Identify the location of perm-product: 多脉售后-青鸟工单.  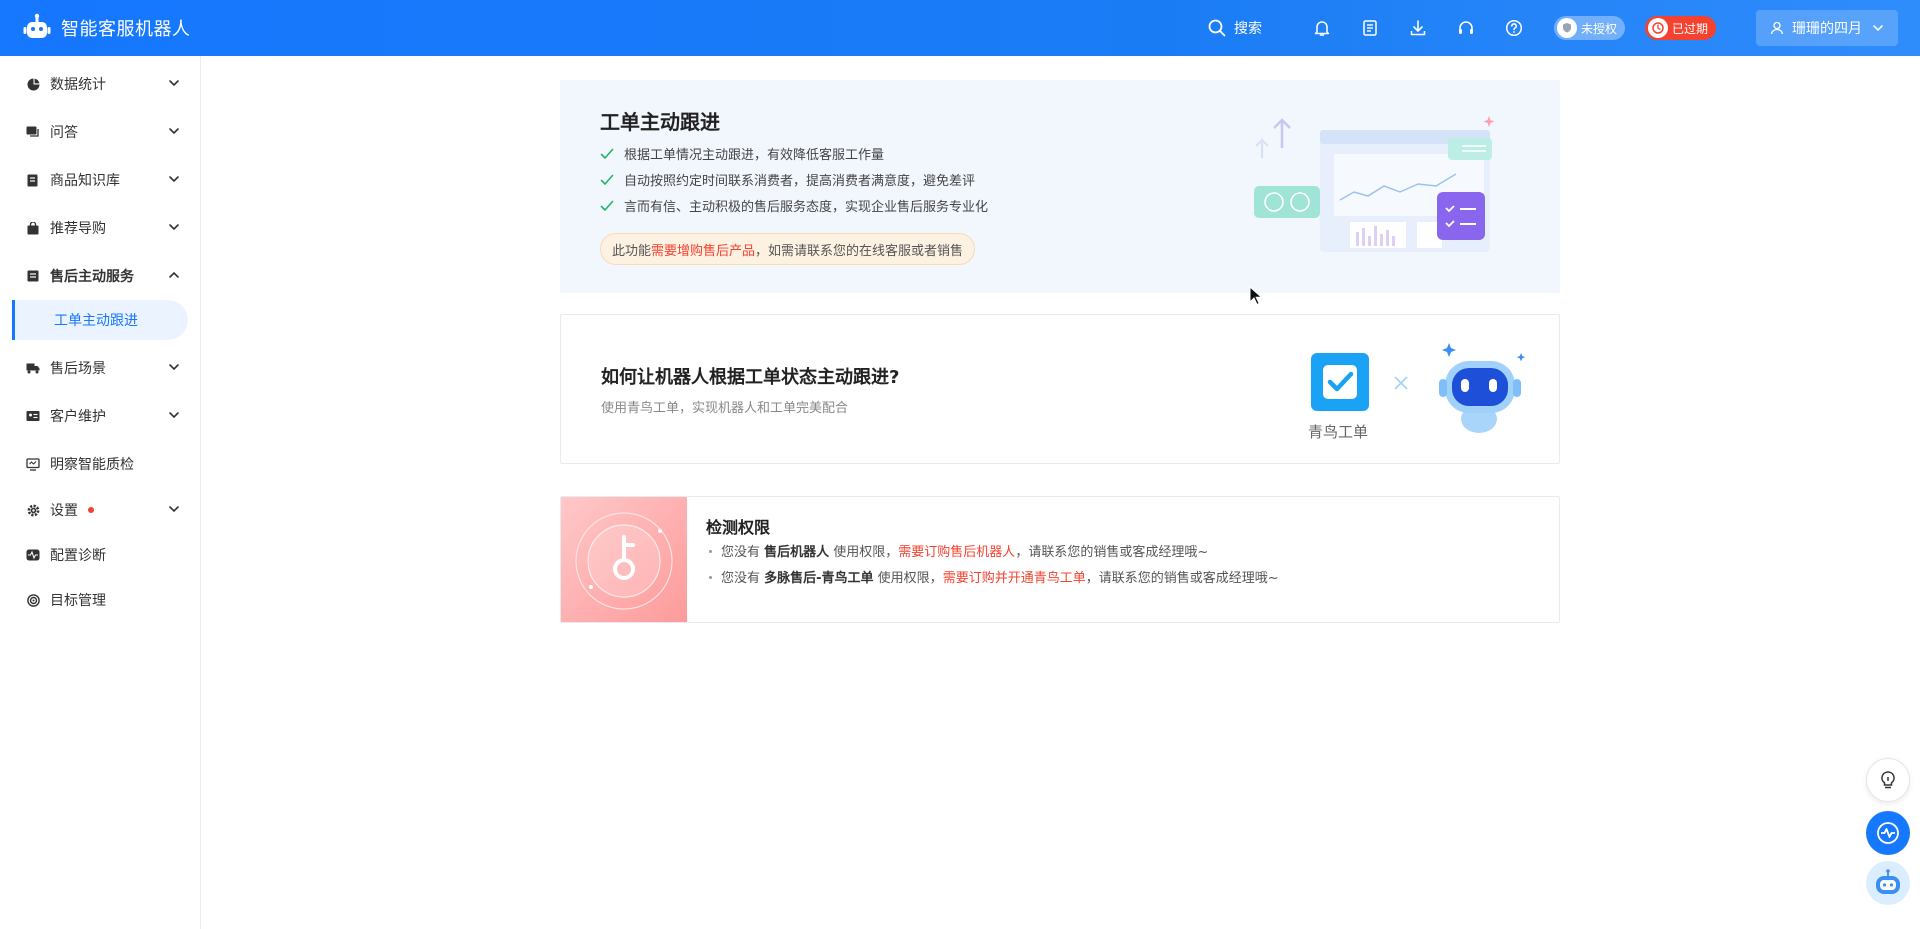
(819, 578).